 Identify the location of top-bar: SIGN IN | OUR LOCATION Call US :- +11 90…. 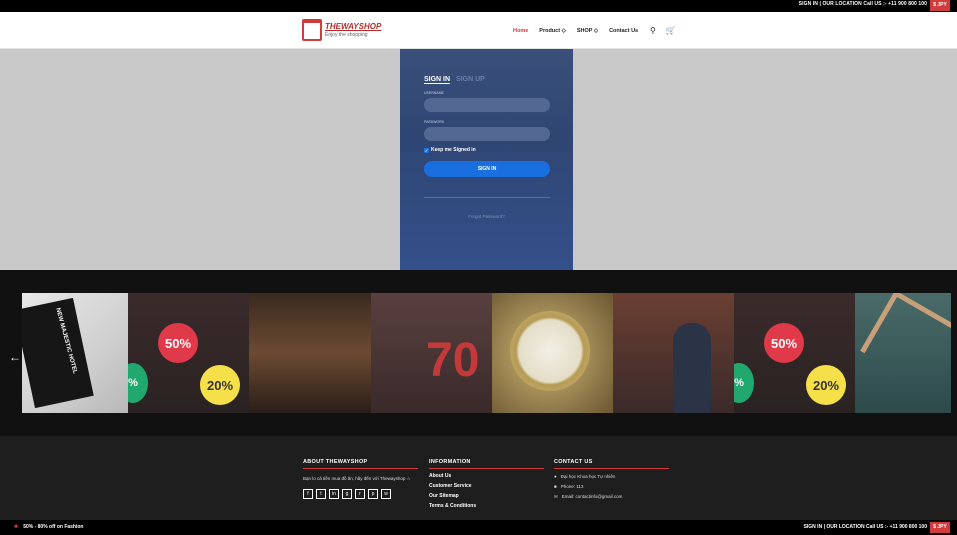
(478, 6).